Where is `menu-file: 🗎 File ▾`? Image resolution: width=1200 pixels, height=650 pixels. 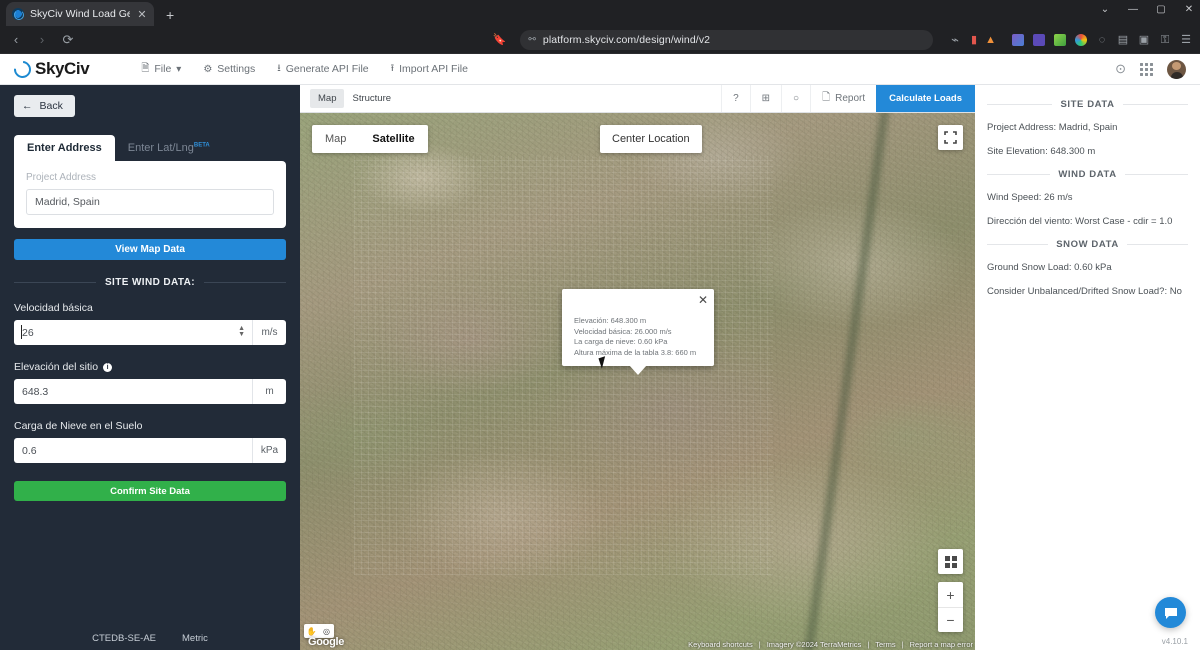 menu-file: 🗎 File ▾ is located at coordinates (161, 69).